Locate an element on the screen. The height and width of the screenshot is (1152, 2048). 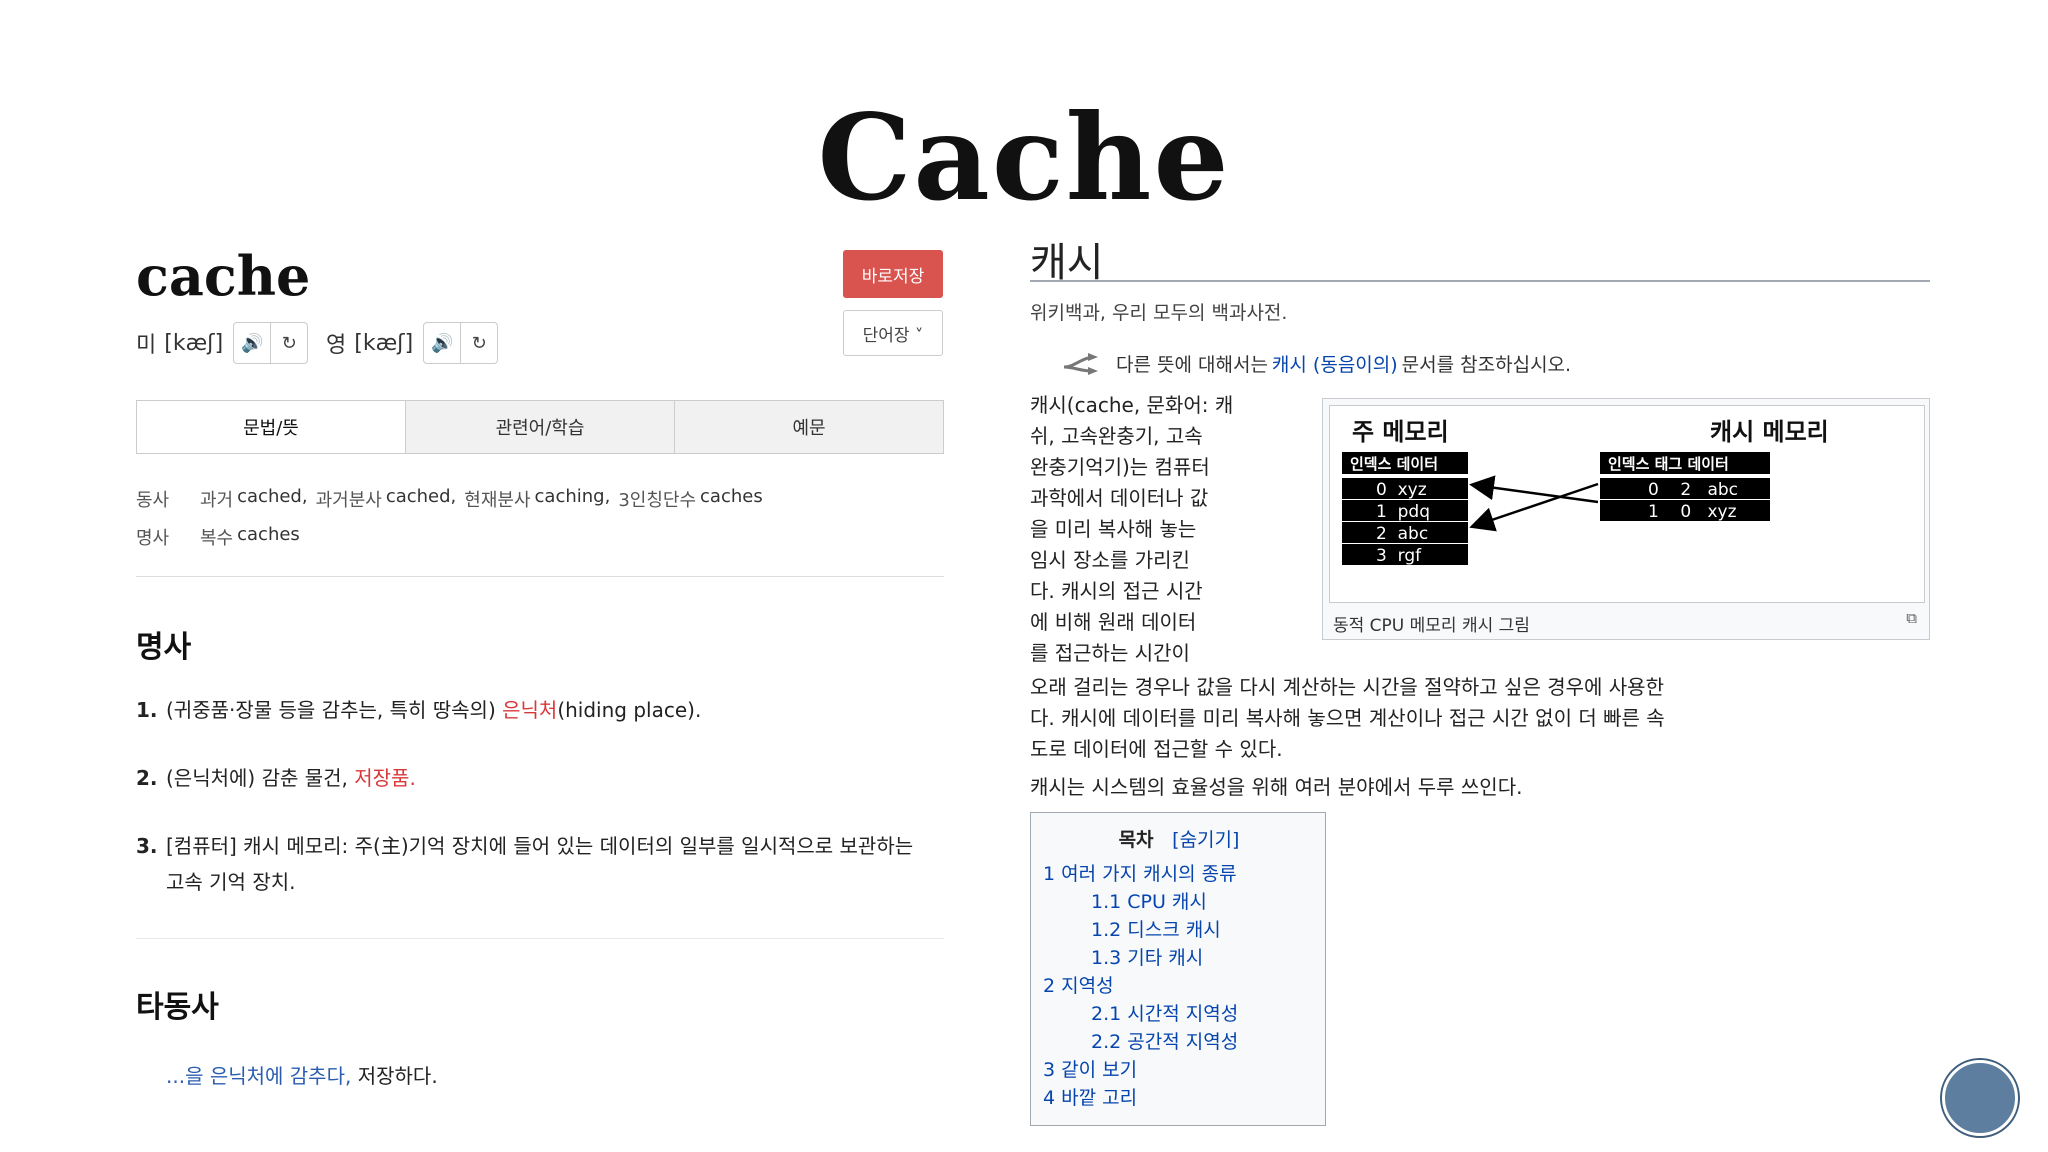
toc-header: 목차 [숨기기] is located at coordinates (1179, 838).